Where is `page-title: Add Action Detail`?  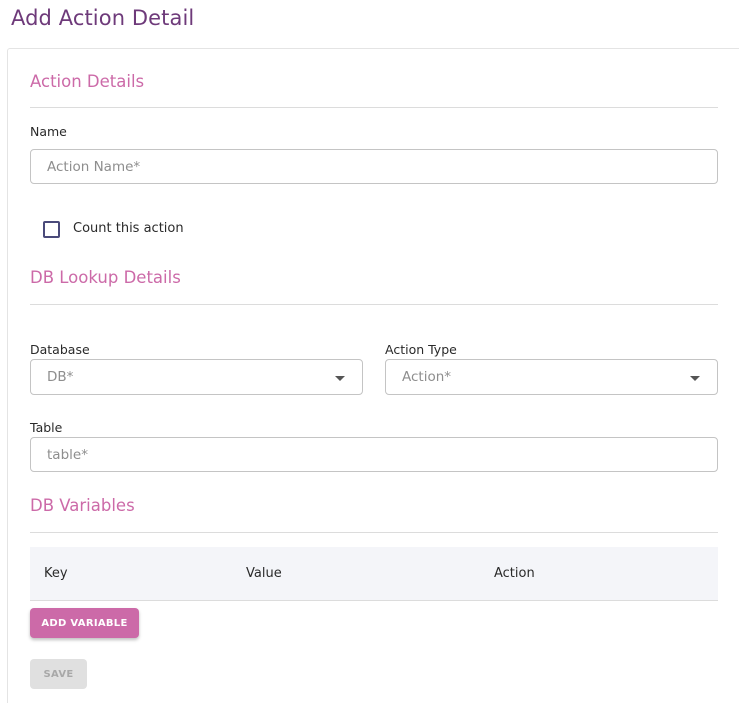
page-title: Add Action Detail is located at coordinates (103, 18).